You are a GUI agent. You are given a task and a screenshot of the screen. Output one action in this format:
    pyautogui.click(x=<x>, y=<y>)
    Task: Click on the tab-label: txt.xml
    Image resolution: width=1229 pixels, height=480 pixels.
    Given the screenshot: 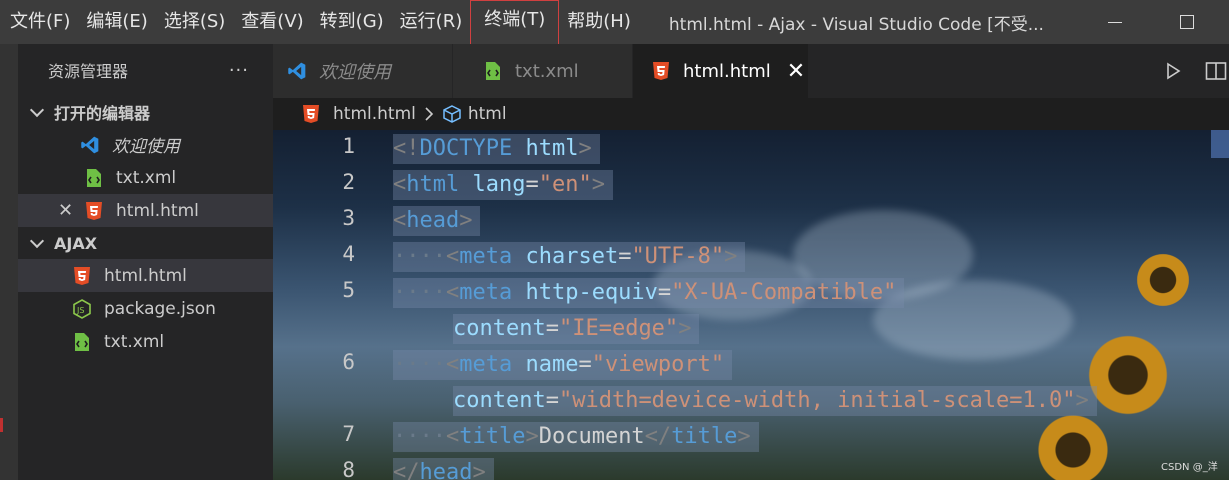 What is the action you would take?
    pyautogui.click(x=547, y=71)
    